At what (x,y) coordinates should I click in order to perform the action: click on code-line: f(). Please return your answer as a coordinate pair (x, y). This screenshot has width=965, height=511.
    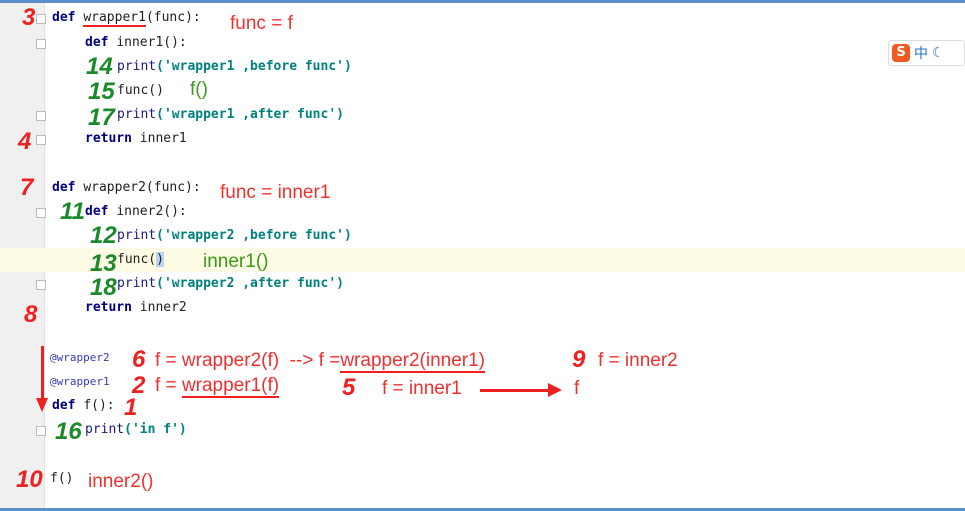
    Looking at the image, I should click on (61, 479).